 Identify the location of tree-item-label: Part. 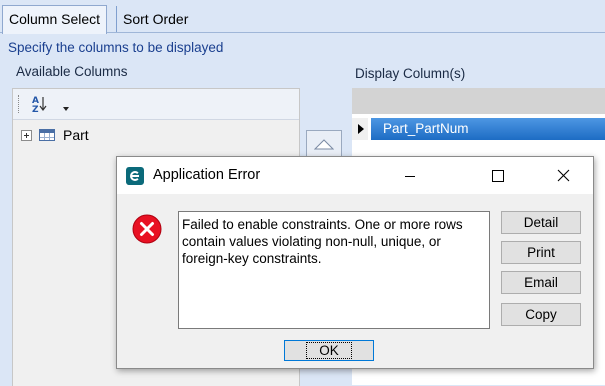
(76, 135).